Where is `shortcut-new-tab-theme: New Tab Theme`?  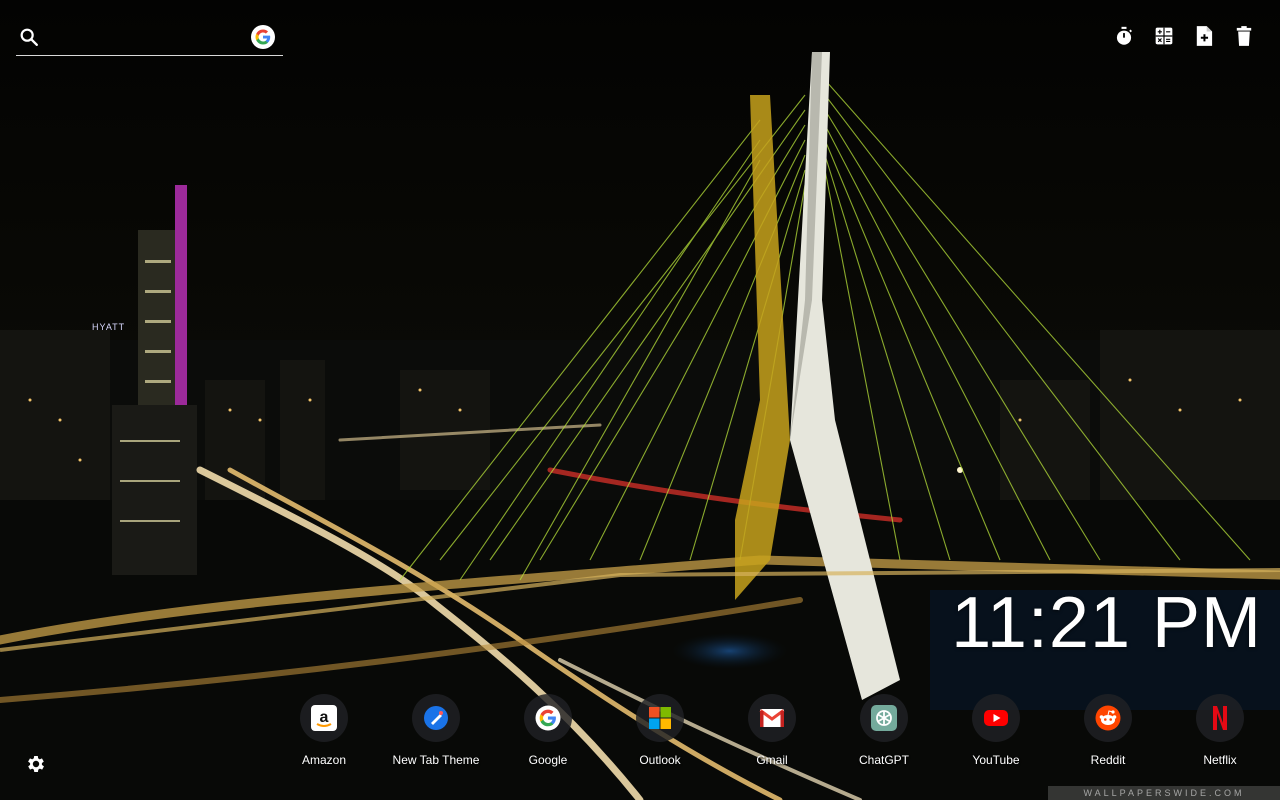
shortcut-new-tab-theme: New Tab Theme is located at coordinates (436, 730).